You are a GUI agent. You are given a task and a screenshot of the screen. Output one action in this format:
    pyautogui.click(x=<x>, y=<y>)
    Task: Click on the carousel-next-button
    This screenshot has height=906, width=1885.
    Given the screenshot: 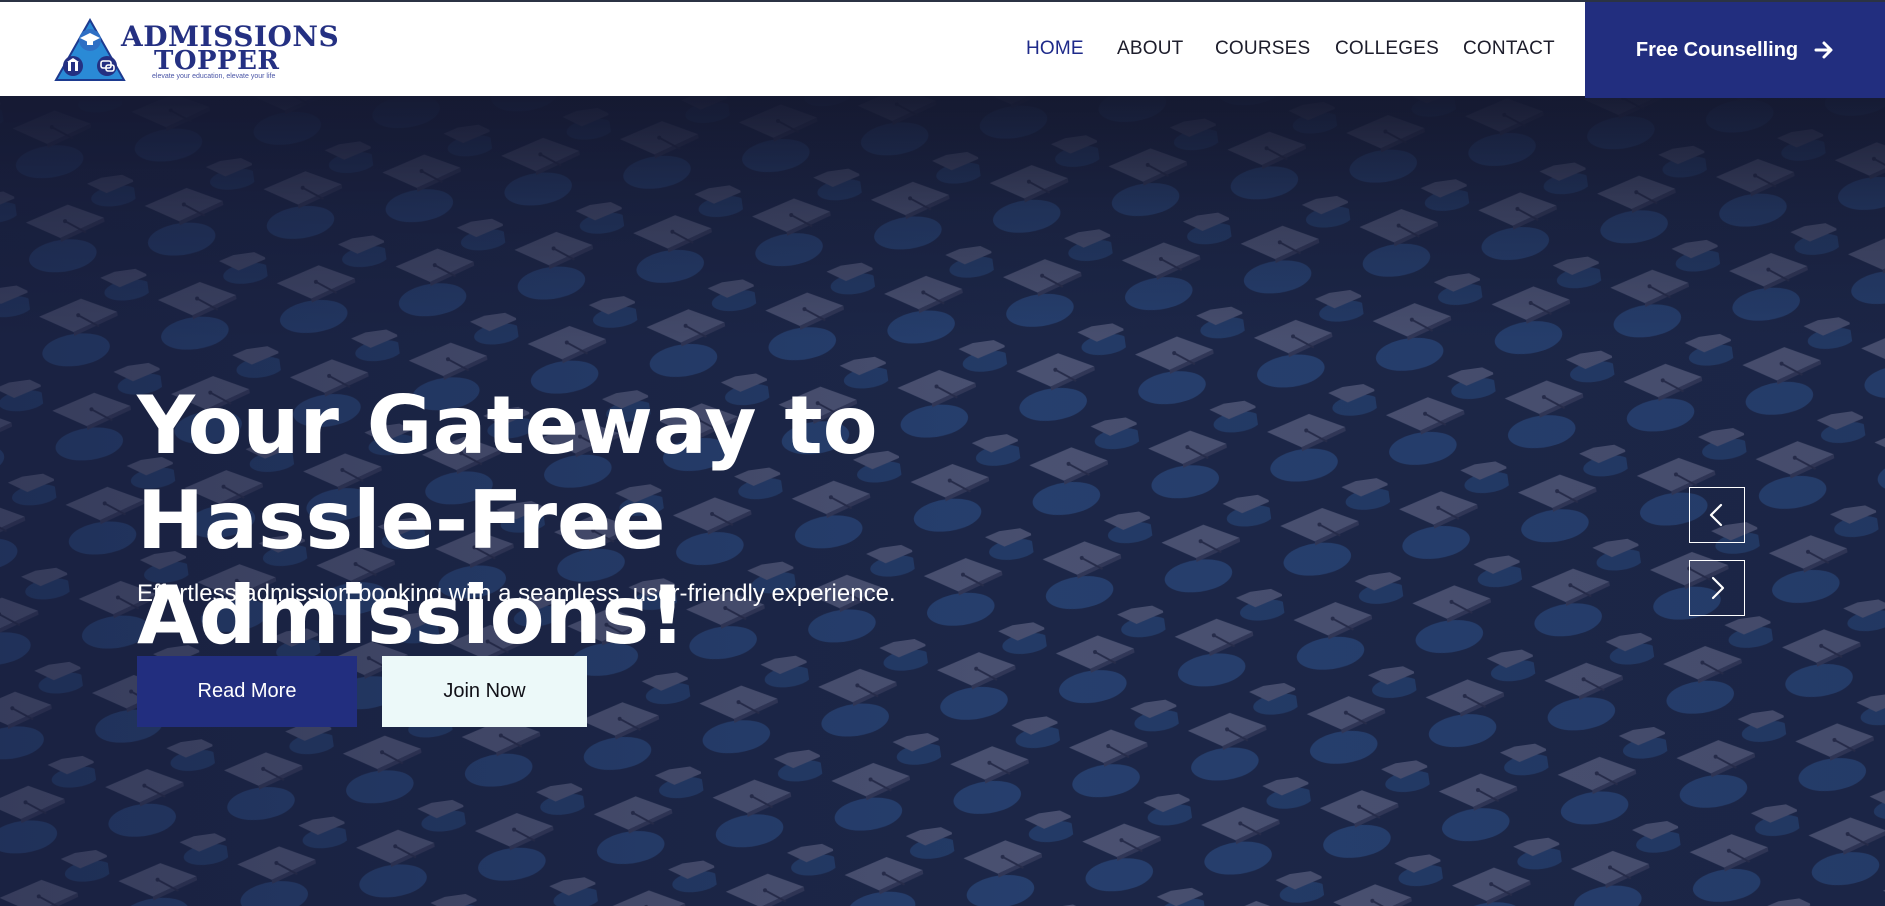 What is the action you would take?
    pyautogui.click(x=1717, y=588)
    